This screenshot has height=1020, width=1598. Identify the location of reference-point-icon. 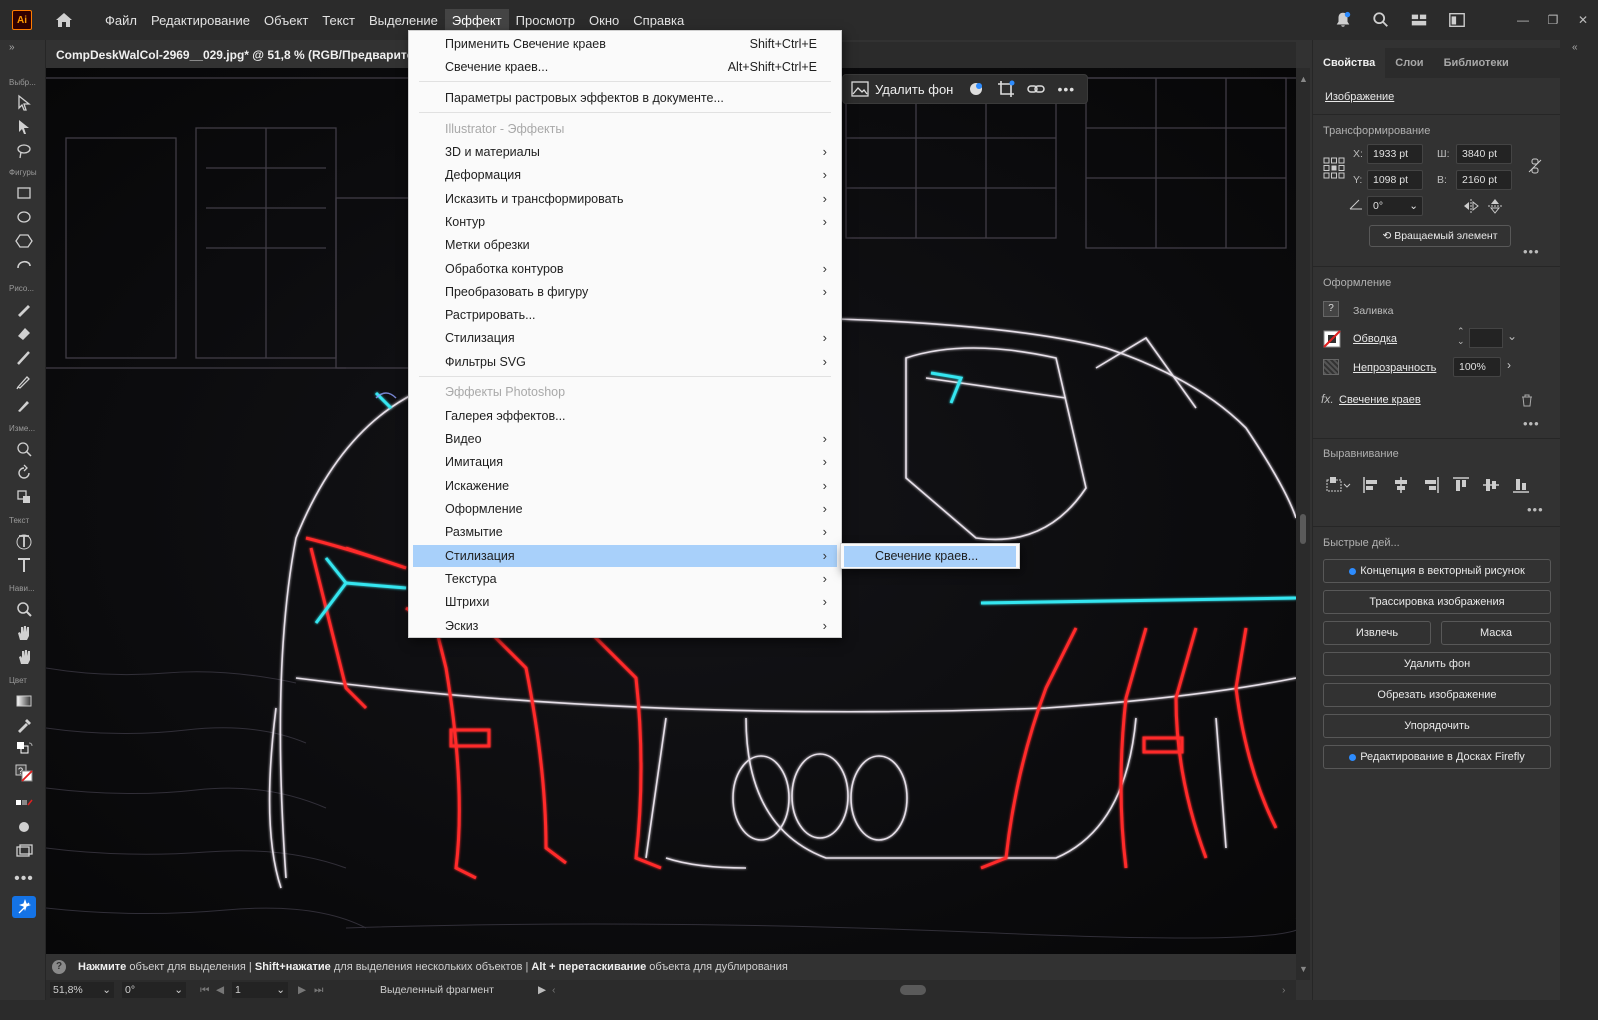
(1334, 169).